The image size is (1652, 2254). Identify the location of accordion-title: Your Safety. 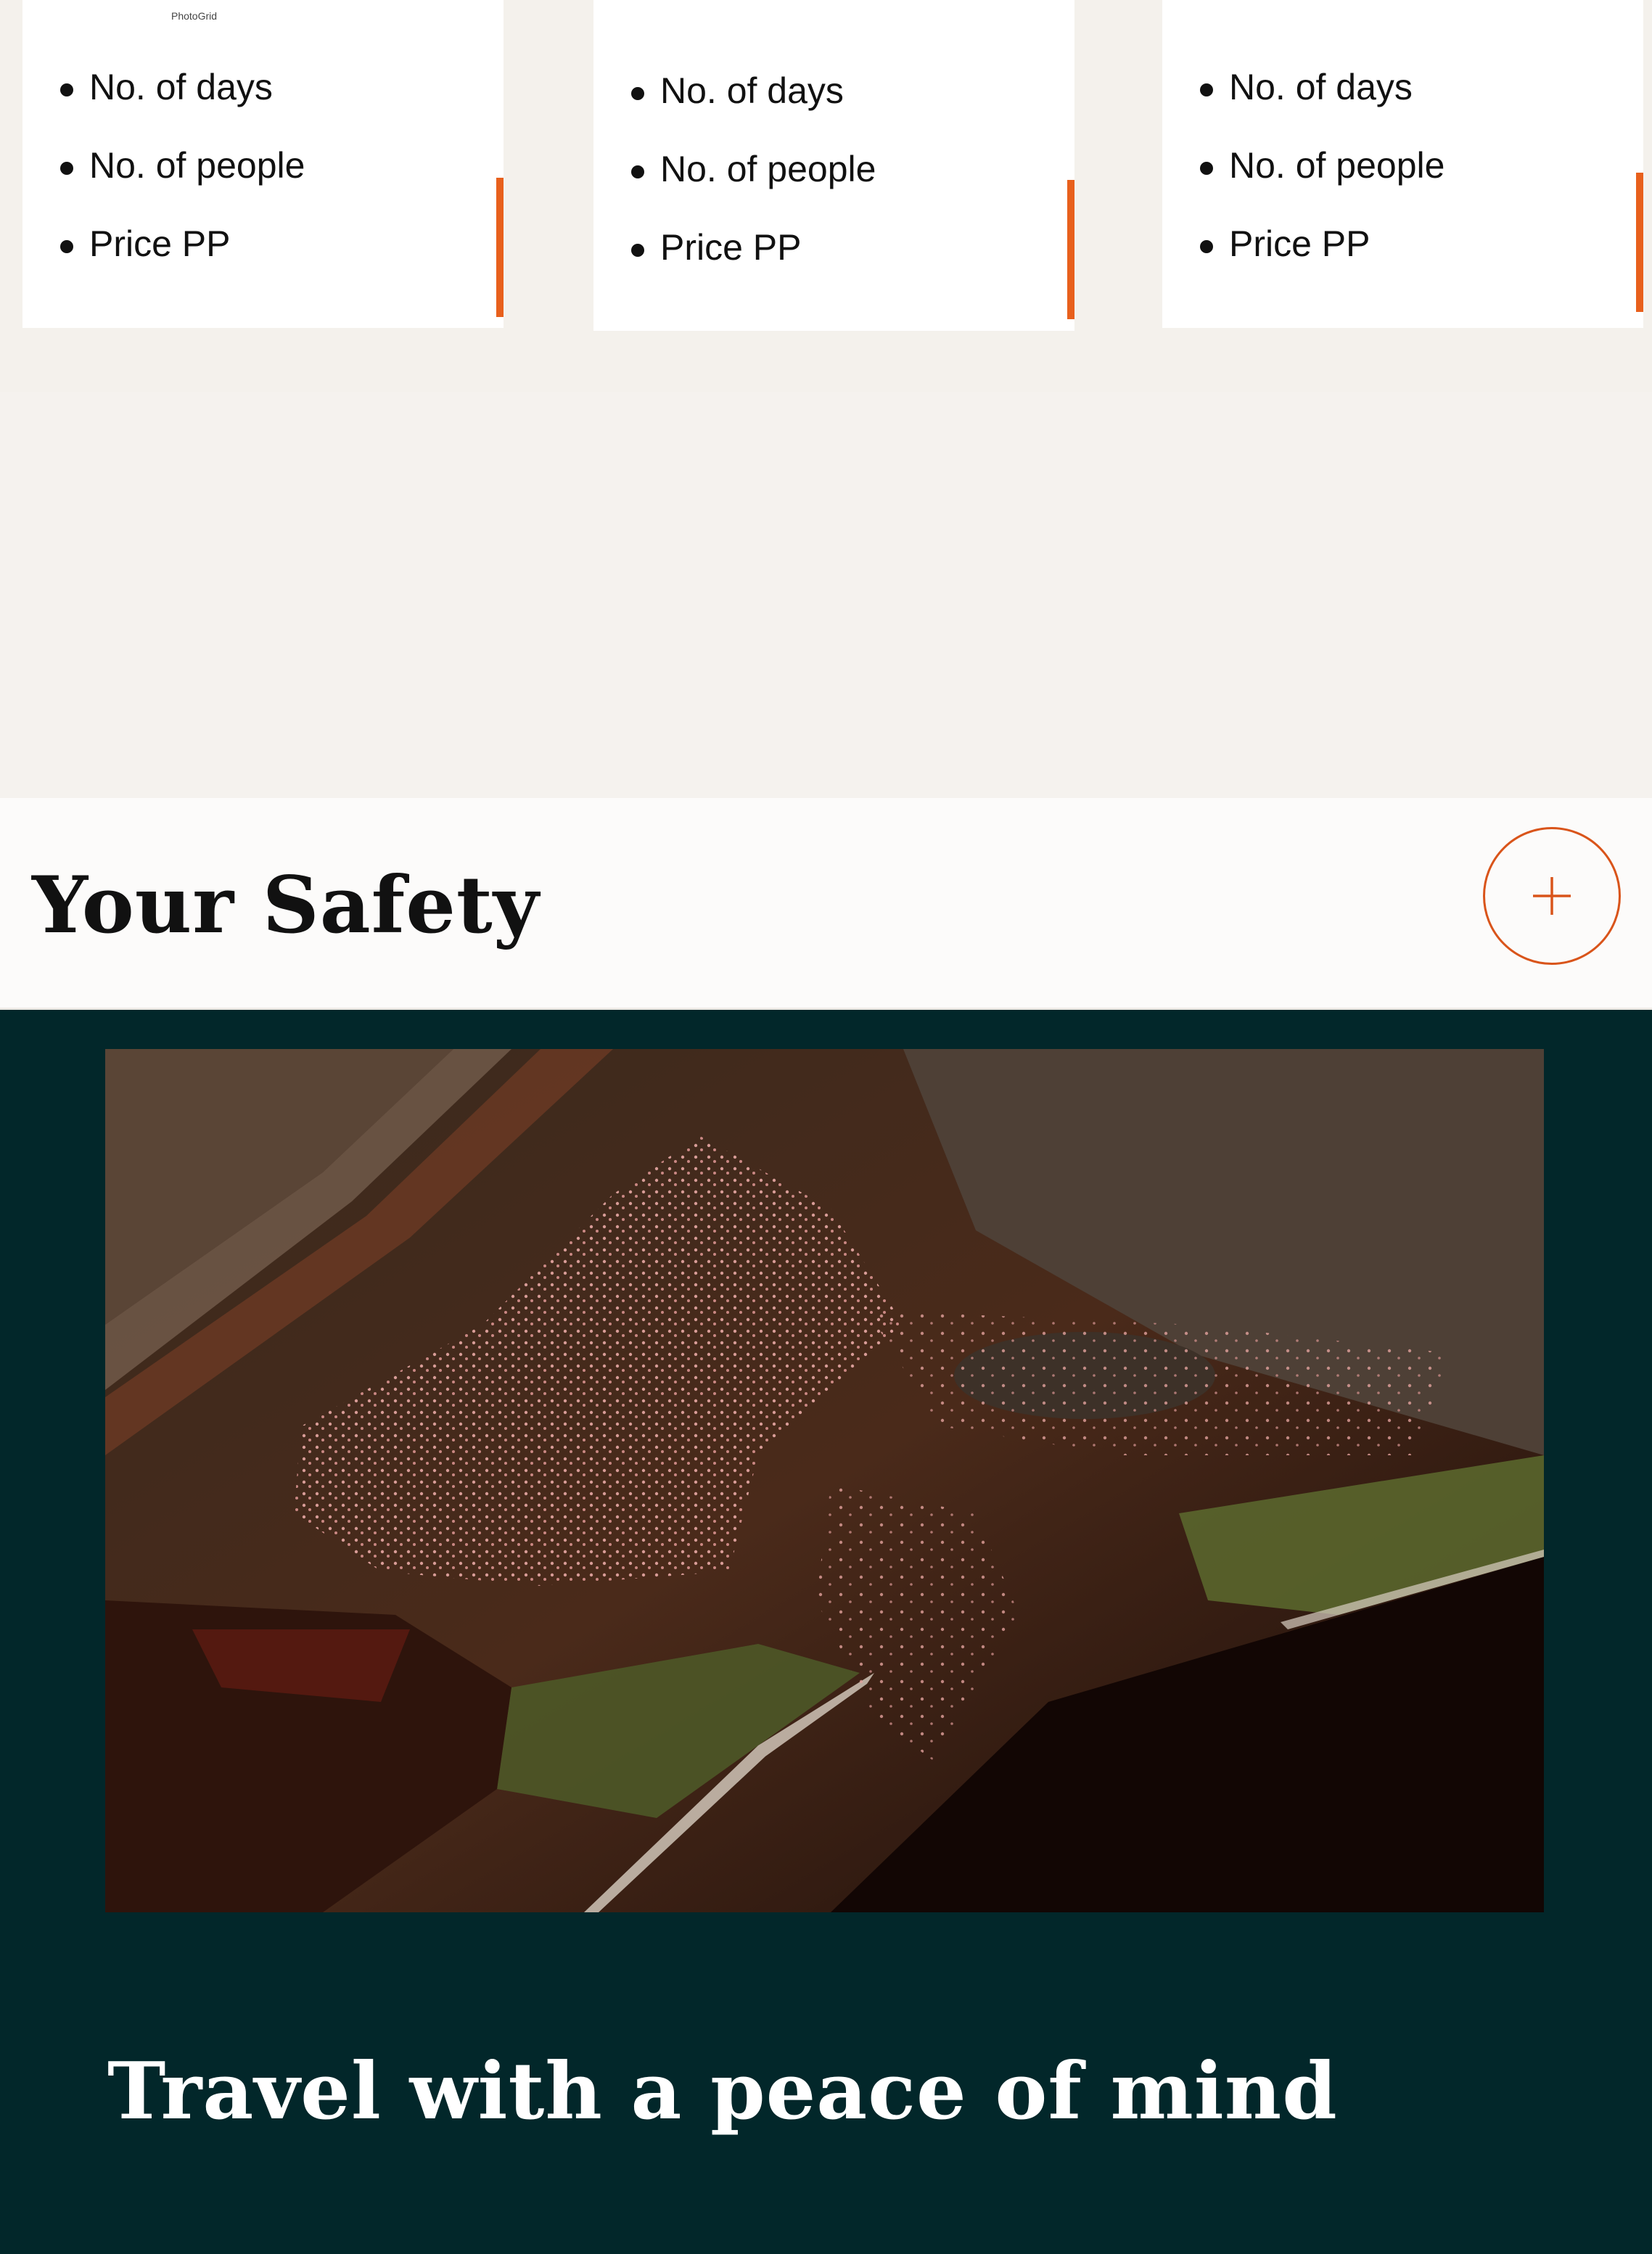
(286, 905).